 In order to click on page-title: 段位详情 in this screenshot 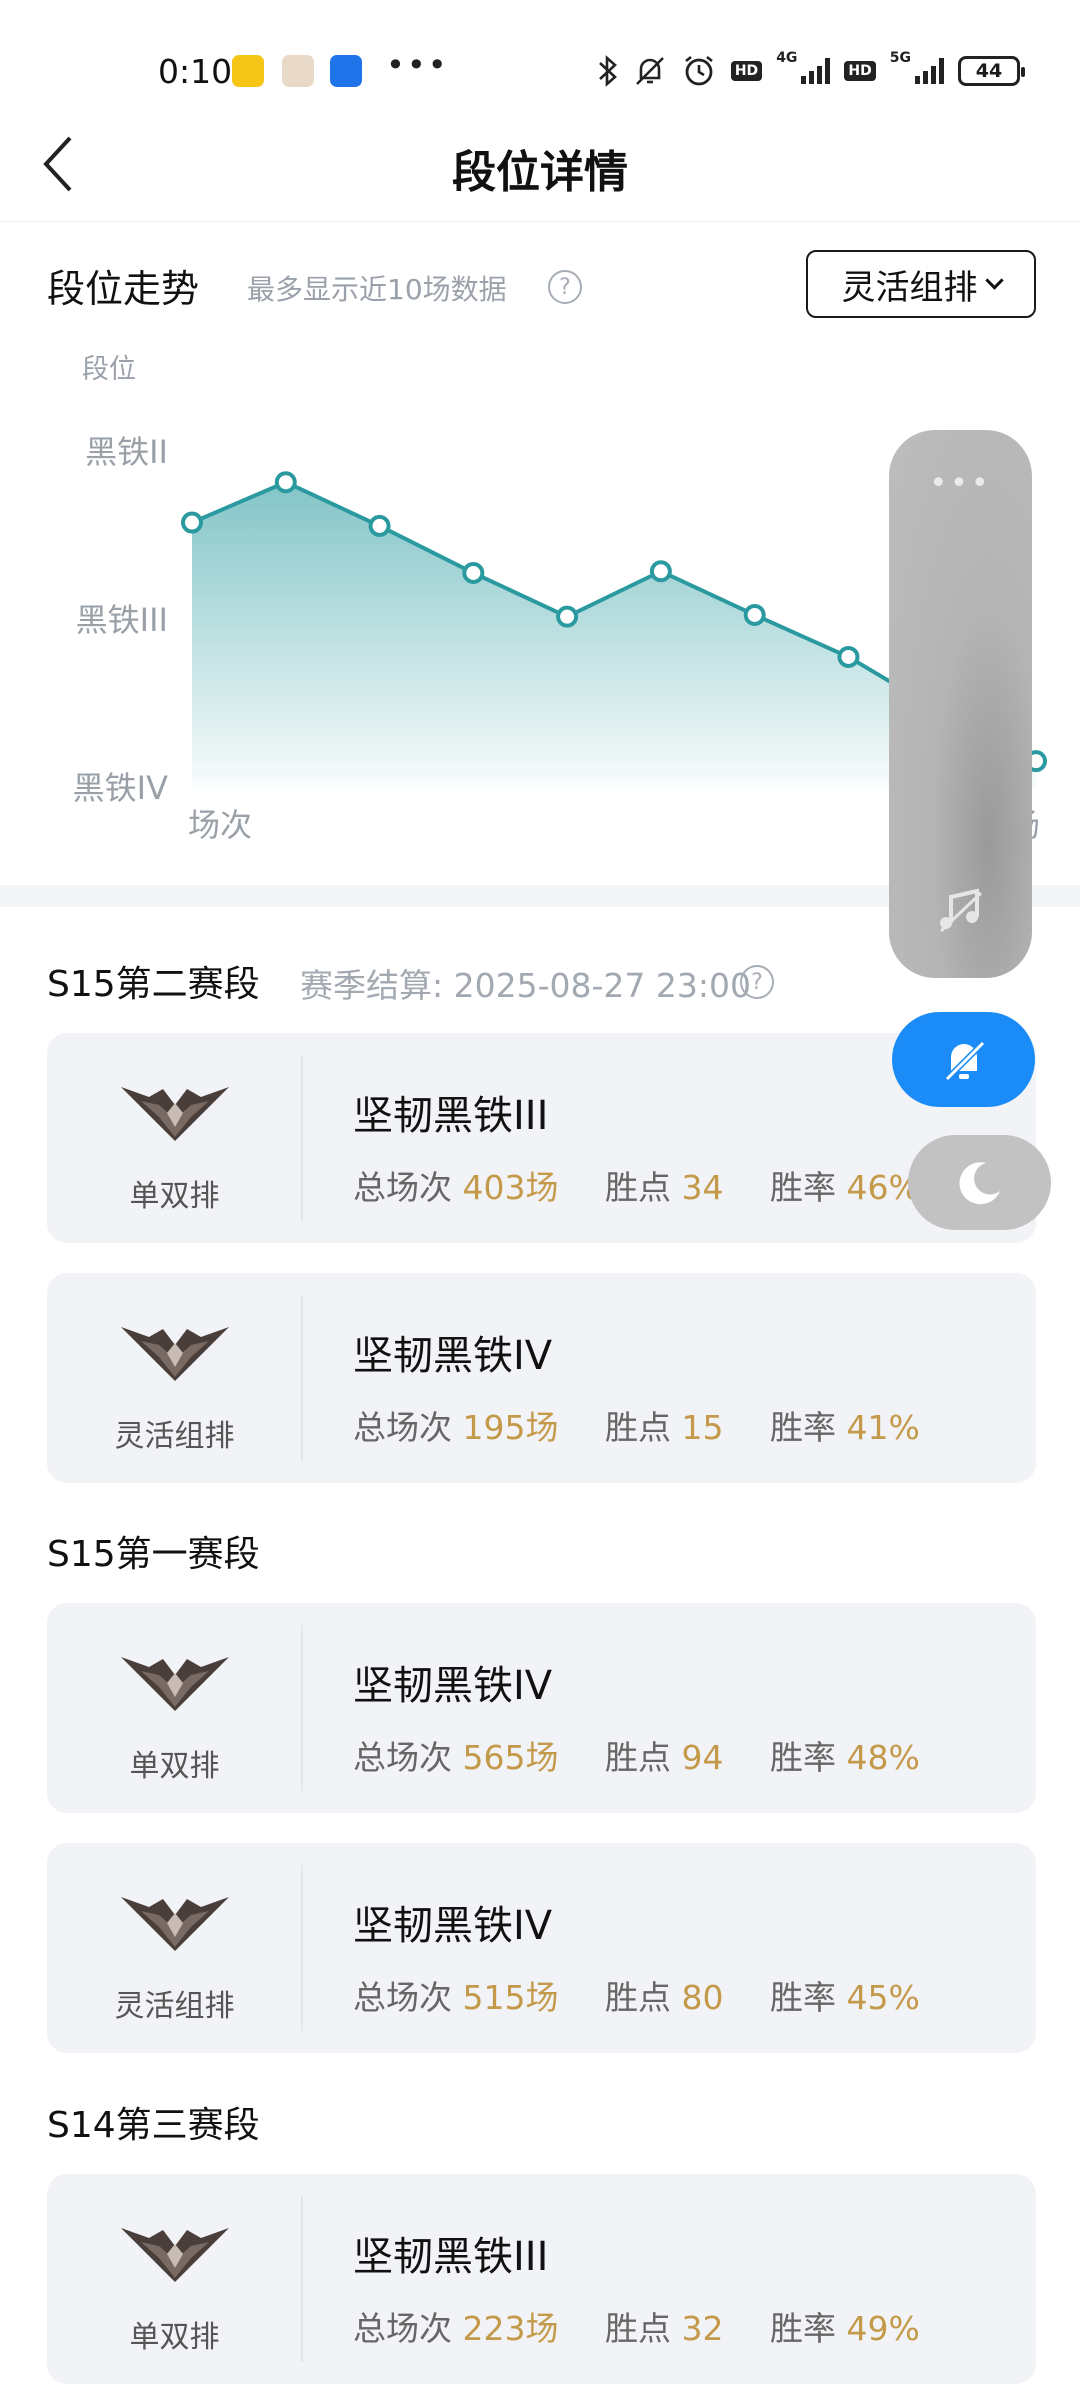, I will do `click(540, 172)`.